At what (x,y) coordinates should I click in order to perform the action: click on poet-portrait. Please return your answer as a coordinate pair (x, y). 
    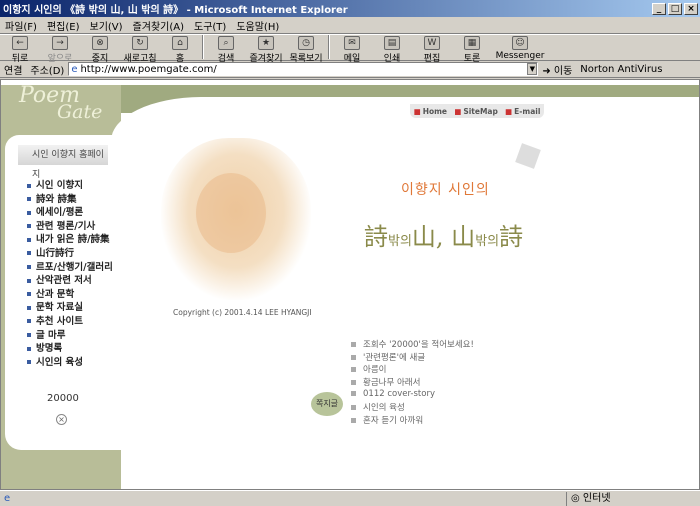
    Looking at the image, I should click on (236, 219).